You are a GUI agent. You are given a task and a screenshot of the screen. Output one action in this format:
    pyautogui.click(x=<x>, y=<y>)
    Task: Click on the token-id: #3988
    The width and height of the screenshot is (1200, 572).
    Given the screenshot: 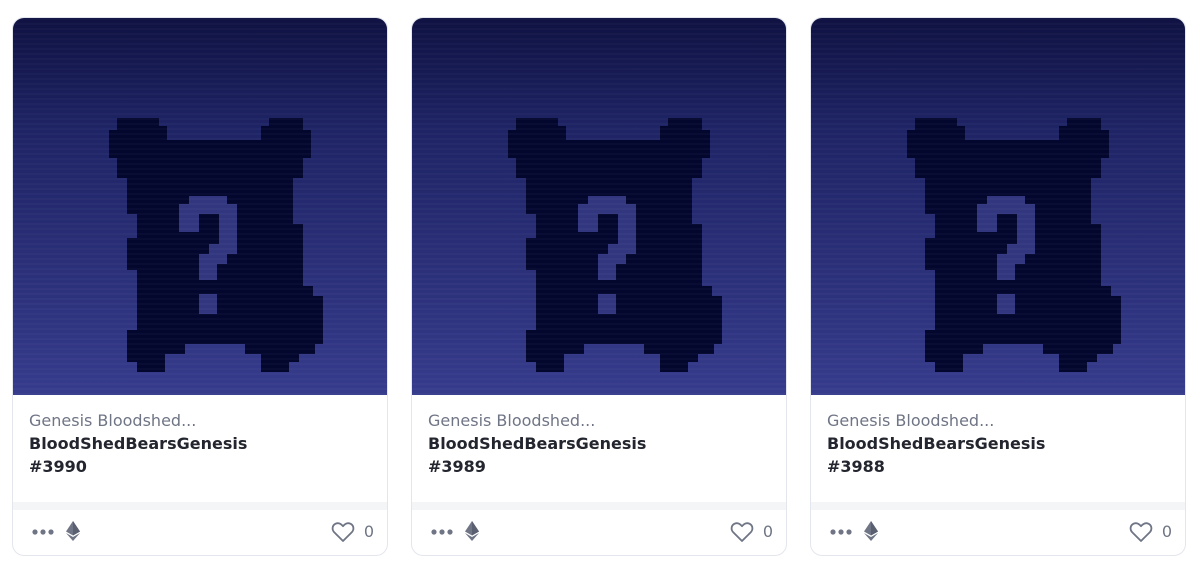 What is the action you would take?
    pyautogui.click(x=856, y=466)
    